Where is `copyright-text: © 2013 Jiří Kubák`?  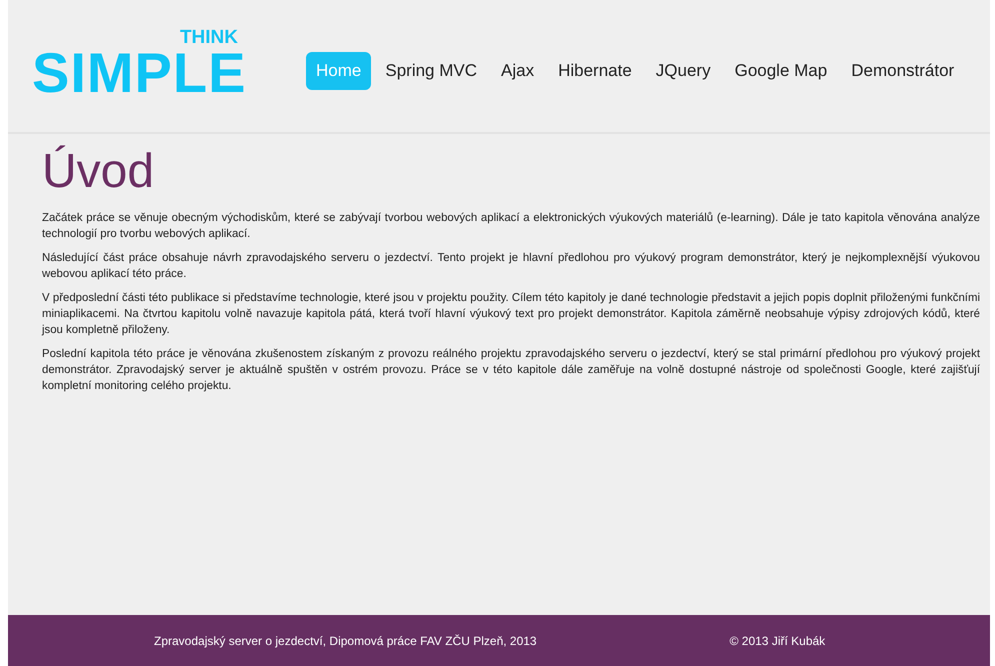 copyright-text: © 2013 Jiří Kubák is located at coordinates (778, 641).